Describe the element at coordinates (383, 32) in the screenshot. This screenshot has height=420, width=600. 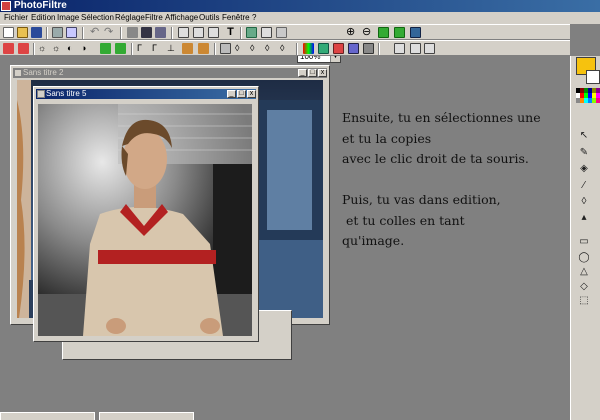
I see `fit-icon` at that location.